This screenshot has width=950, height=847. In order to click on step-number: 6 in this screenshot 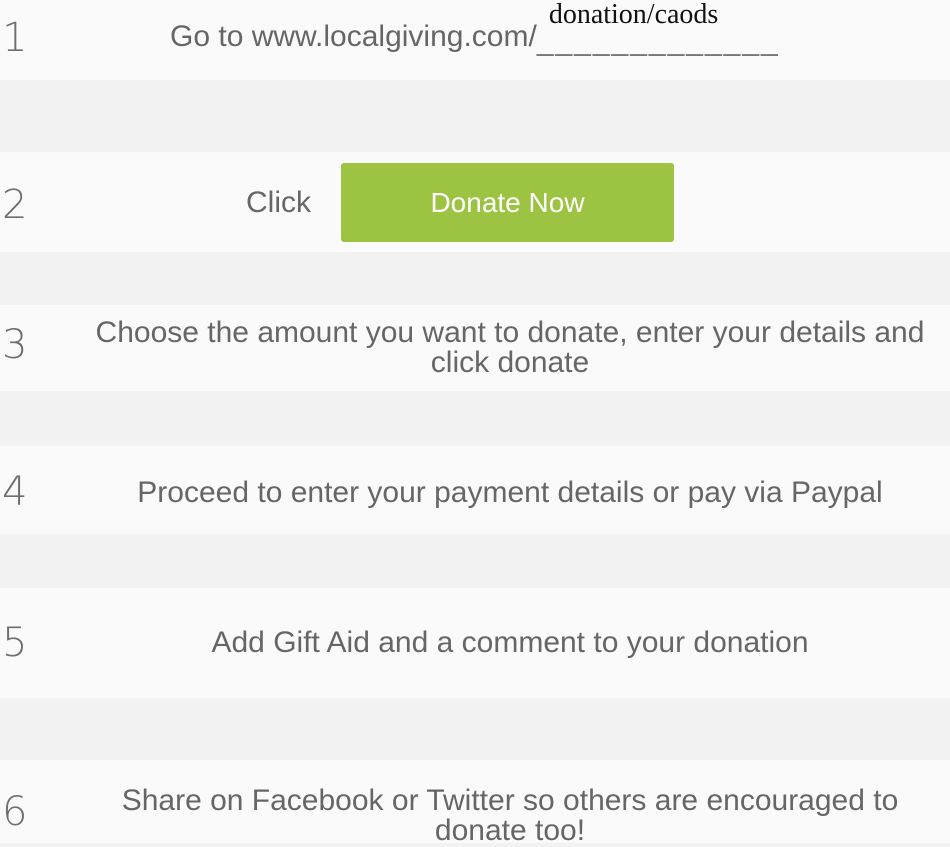, I will do `click(15, 812)`.